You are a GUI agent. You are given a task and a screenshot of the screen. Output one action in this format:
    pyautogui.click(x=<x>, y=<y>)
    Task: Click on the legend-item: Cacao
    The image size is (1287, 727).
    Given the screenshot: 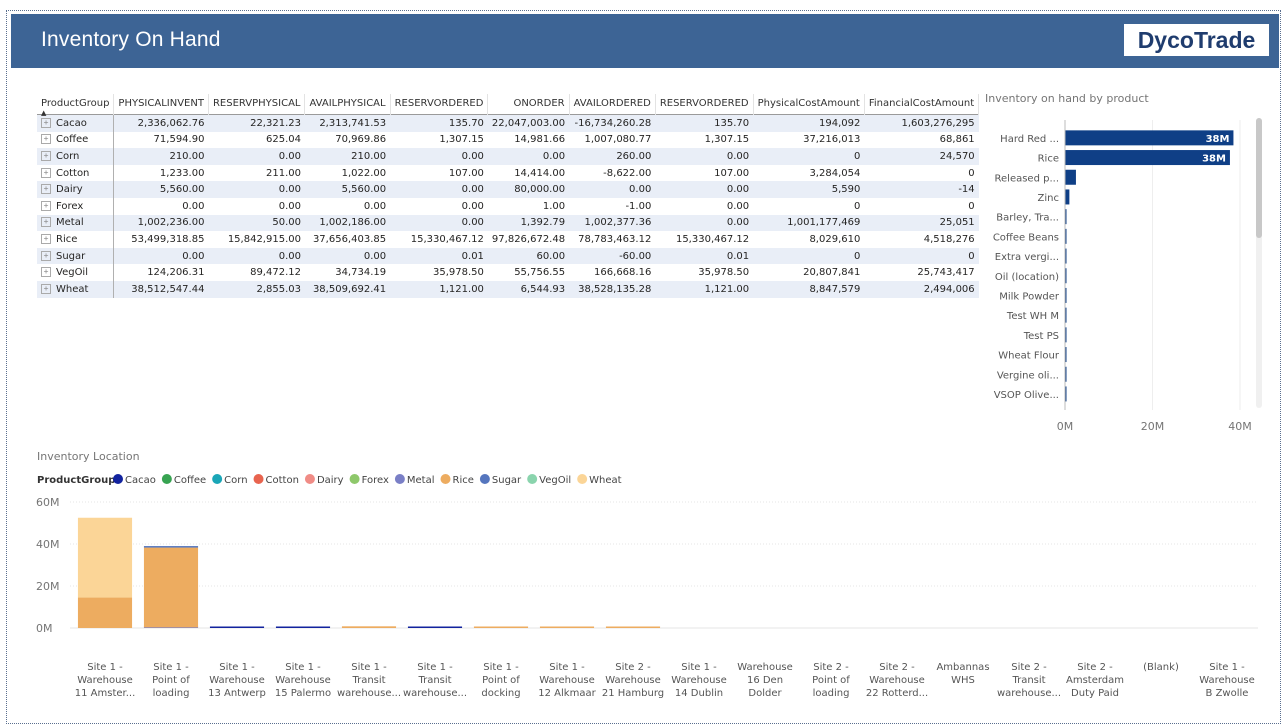 What is the action you would take?
    pyautogui.click(x=140, y=480)
    